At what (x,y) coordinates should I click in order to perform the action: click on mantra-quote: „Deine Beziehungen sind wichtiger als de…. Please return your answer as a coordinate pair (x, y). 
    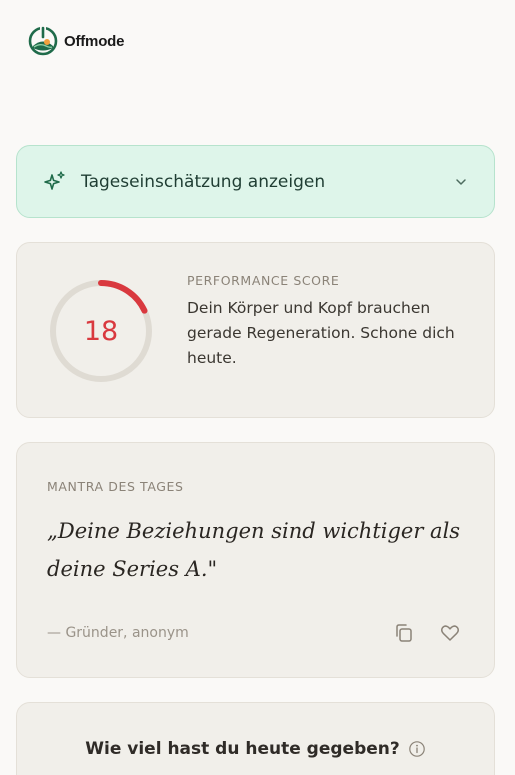
    Looking at the image, I should click on (254, 550).